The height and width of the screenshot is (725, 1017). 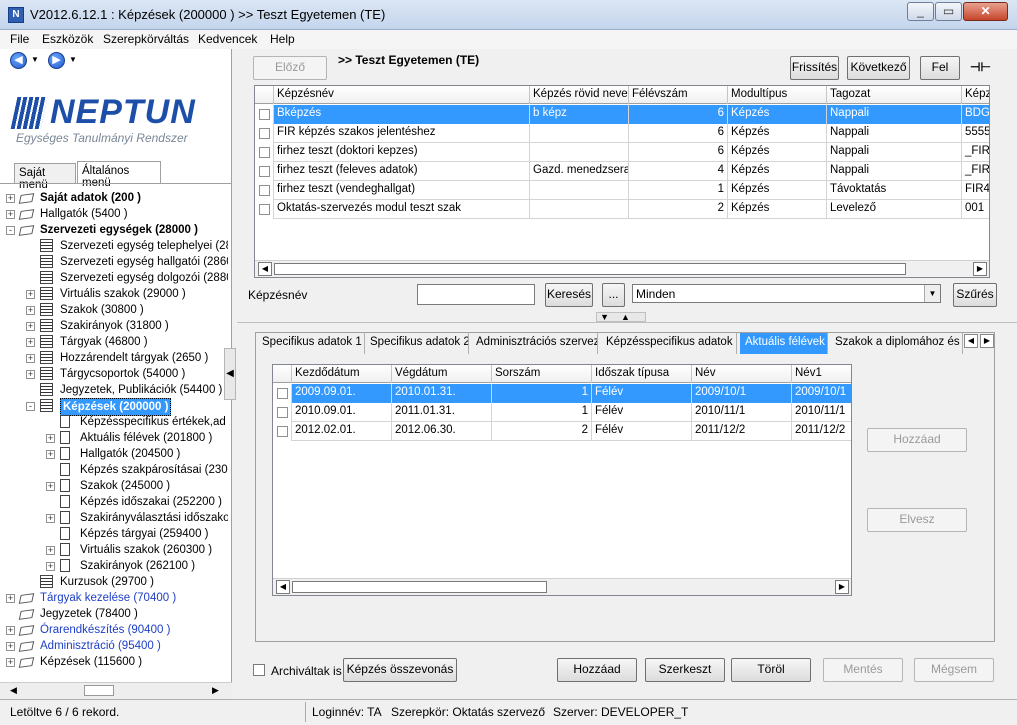 I want to click on merge-button: Képzés összevonás, so click(x=400, y=670).